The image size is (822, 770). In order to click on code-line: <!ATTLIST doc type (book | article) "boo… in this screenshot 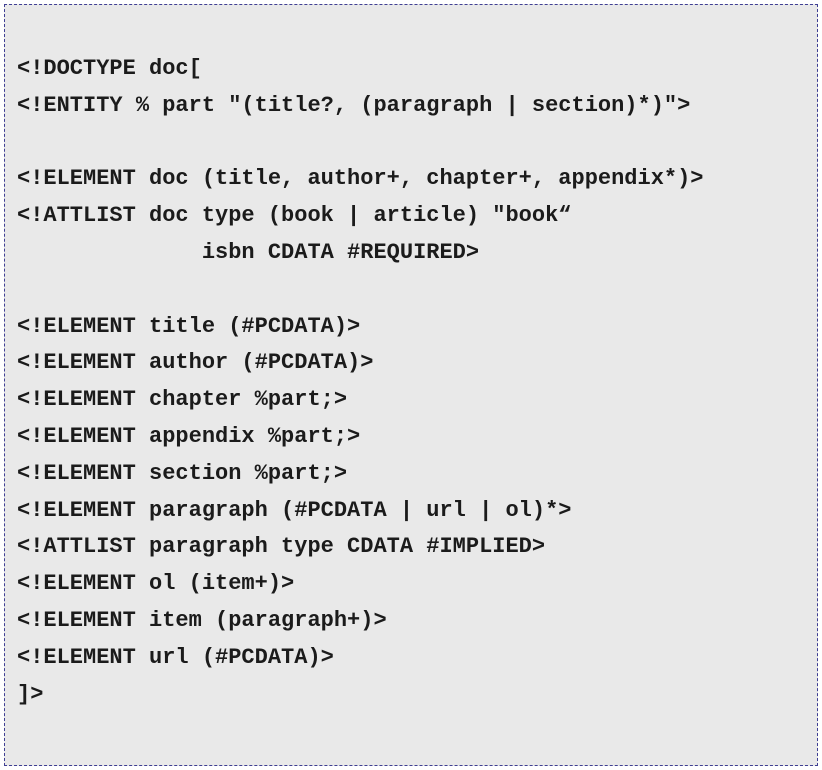, I will do `click(294, 216)`.